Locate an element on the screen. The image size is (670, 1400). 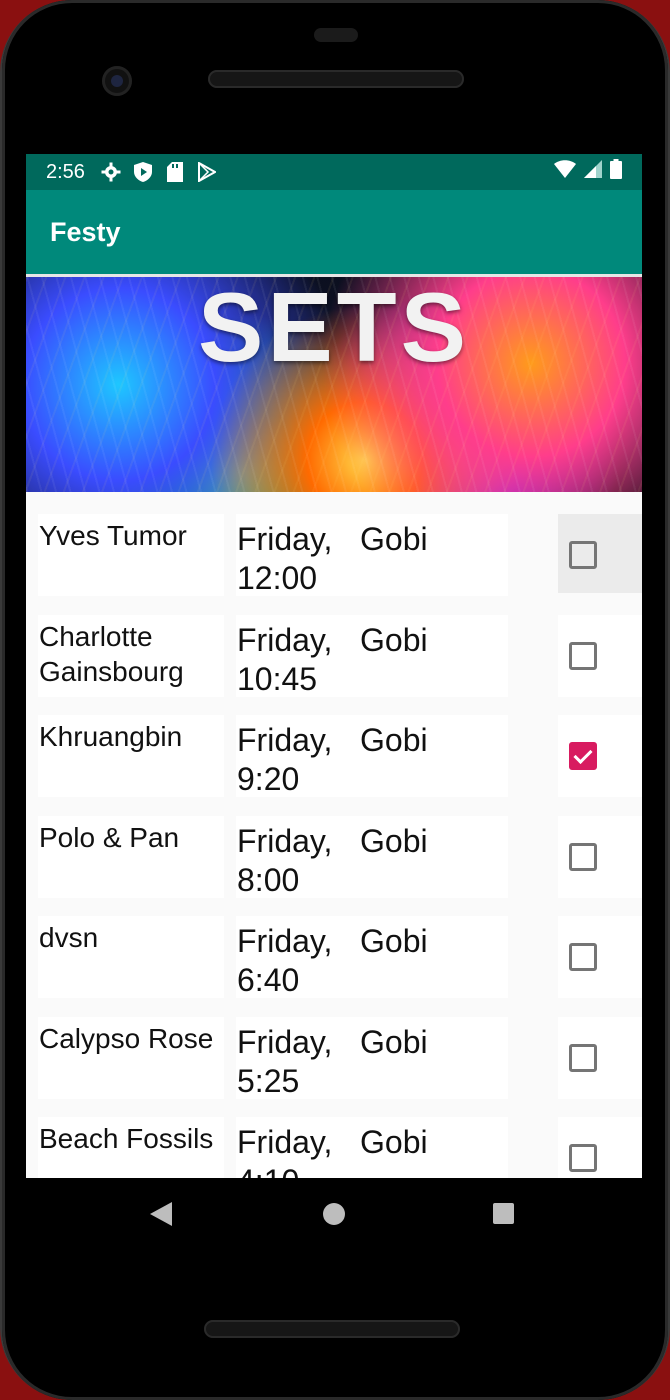
set-time-cell: Friday, 4:10 Gobi is located at coordinates (372, 1147).